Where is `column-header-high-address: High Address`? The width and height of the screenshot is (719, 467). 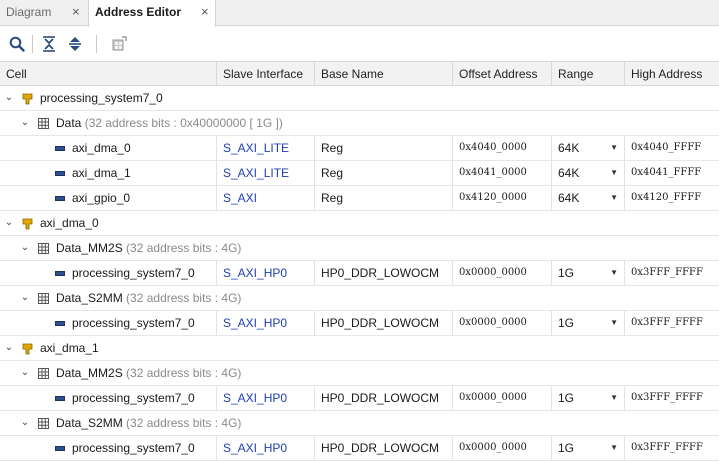 column-header-high-address: High Address is located at coordinates (671, 74).